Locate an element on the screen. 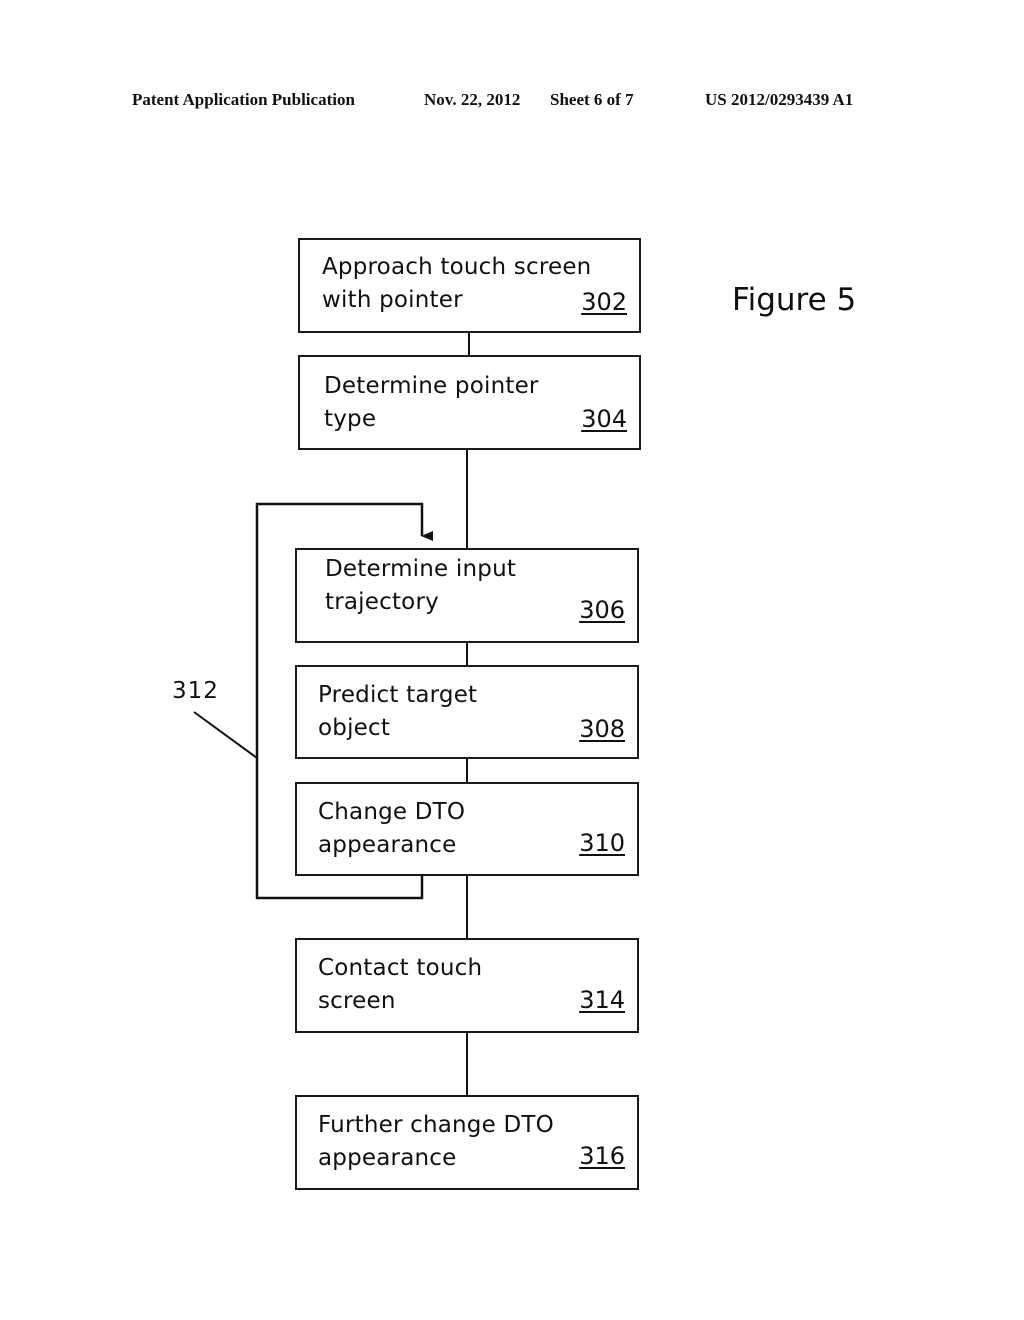  step-ref-number: 310 is located at coordinates (602, 843).